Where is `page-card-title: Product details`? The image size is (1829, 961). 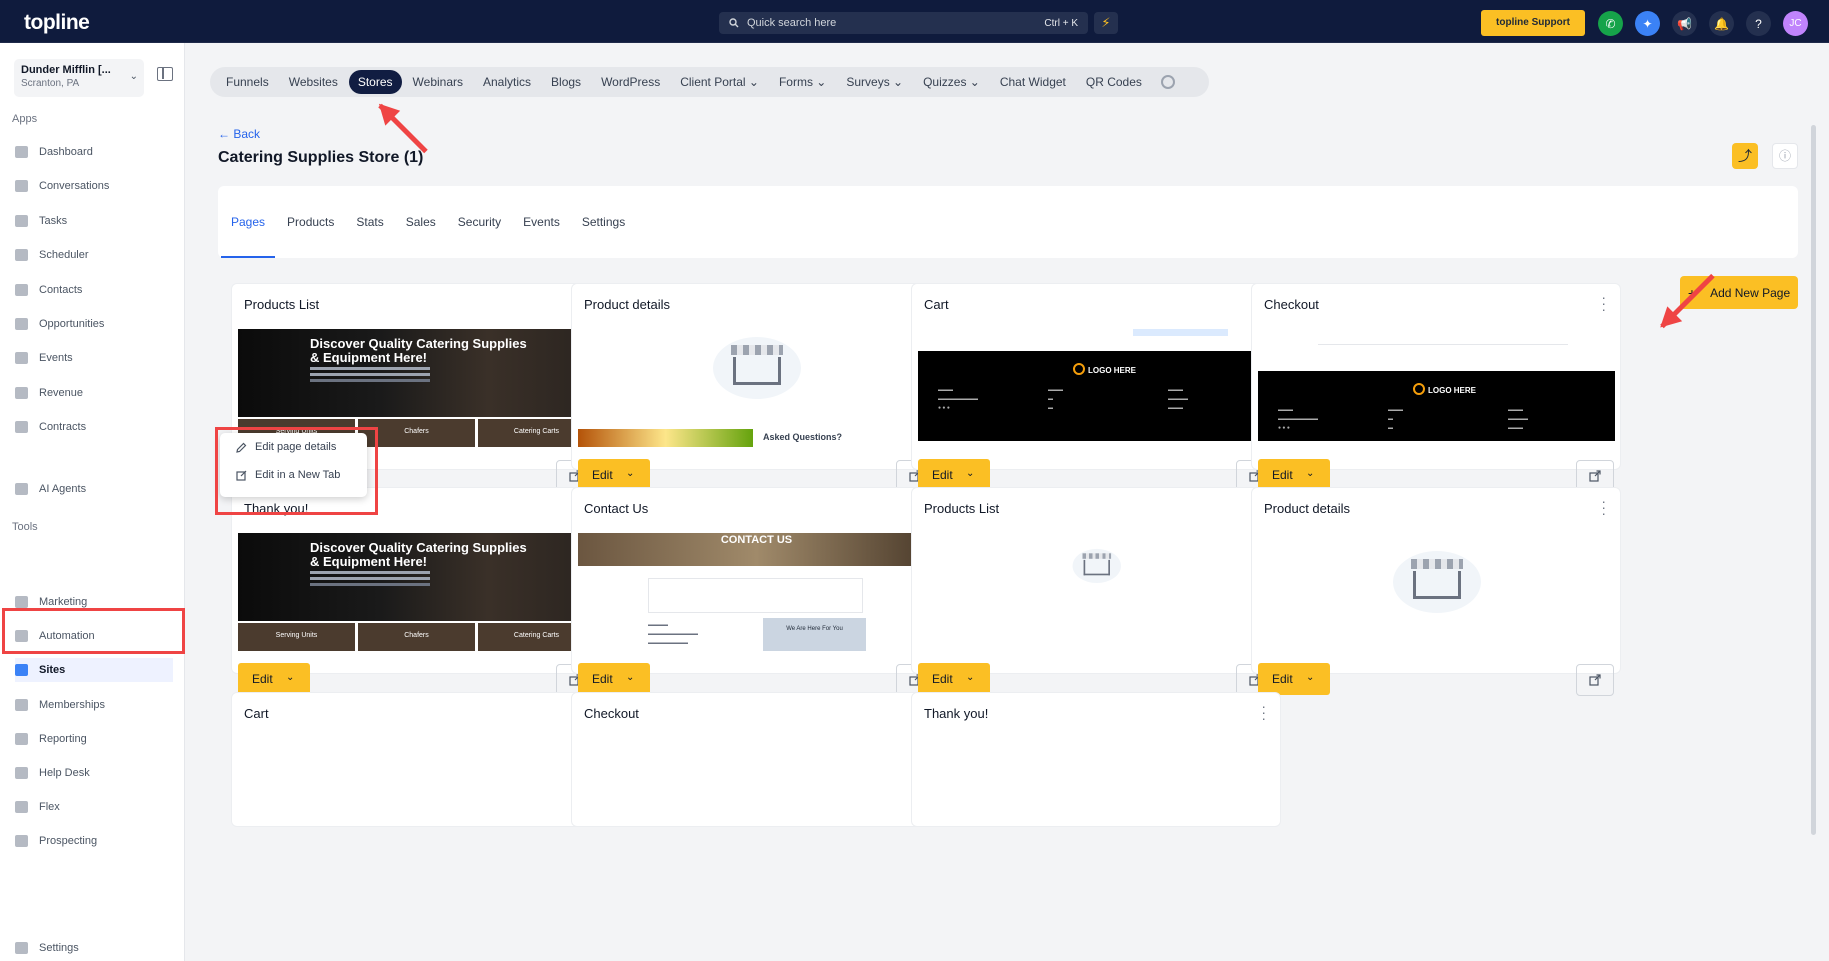 page-card-title: Product details is located at coordinates (1307, 508).